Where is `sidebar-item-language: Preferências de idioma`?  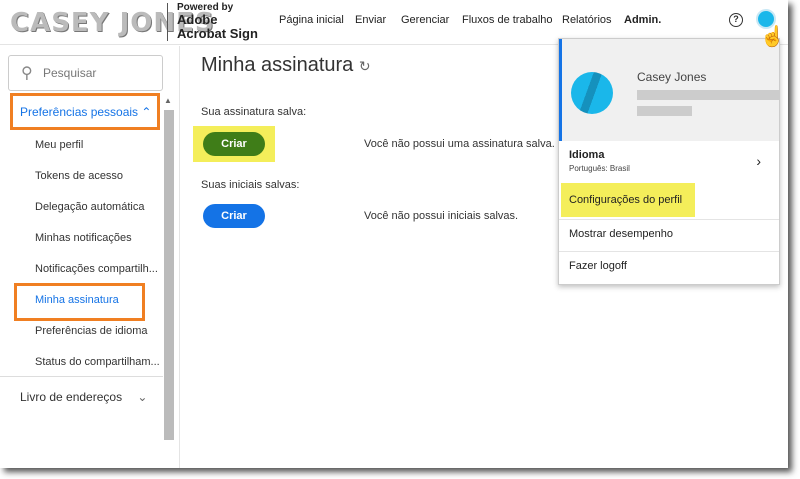 sidebar-item-language: Preferências de idioma is located at coordinates (91, 331).